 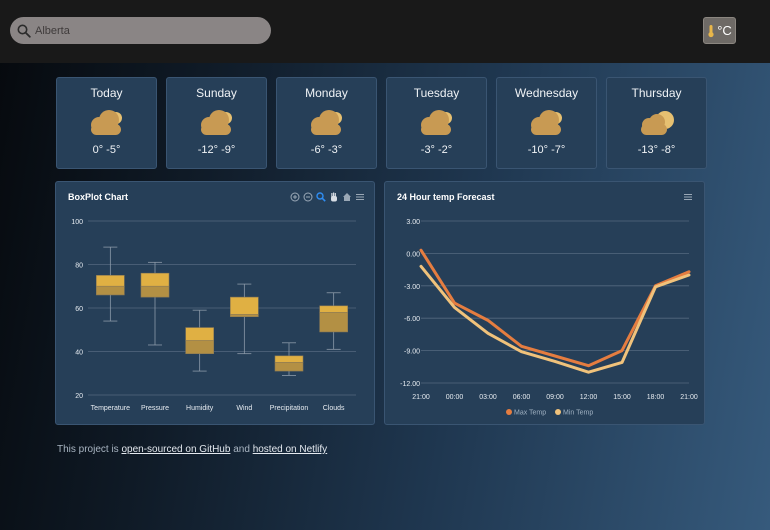 What do you see at coordinates (711, 30) in the screenshot?
I see `thermometer-icon` at bounding box center [711, 30].